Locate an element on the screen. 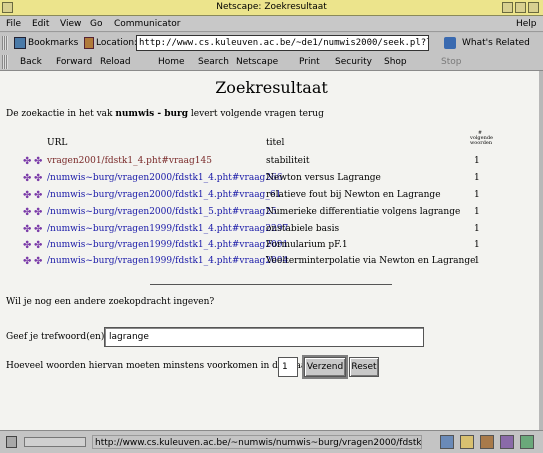 The image size is (543, 453). result-title: Newton versus Lagrange is located at coordinates (323, 178).